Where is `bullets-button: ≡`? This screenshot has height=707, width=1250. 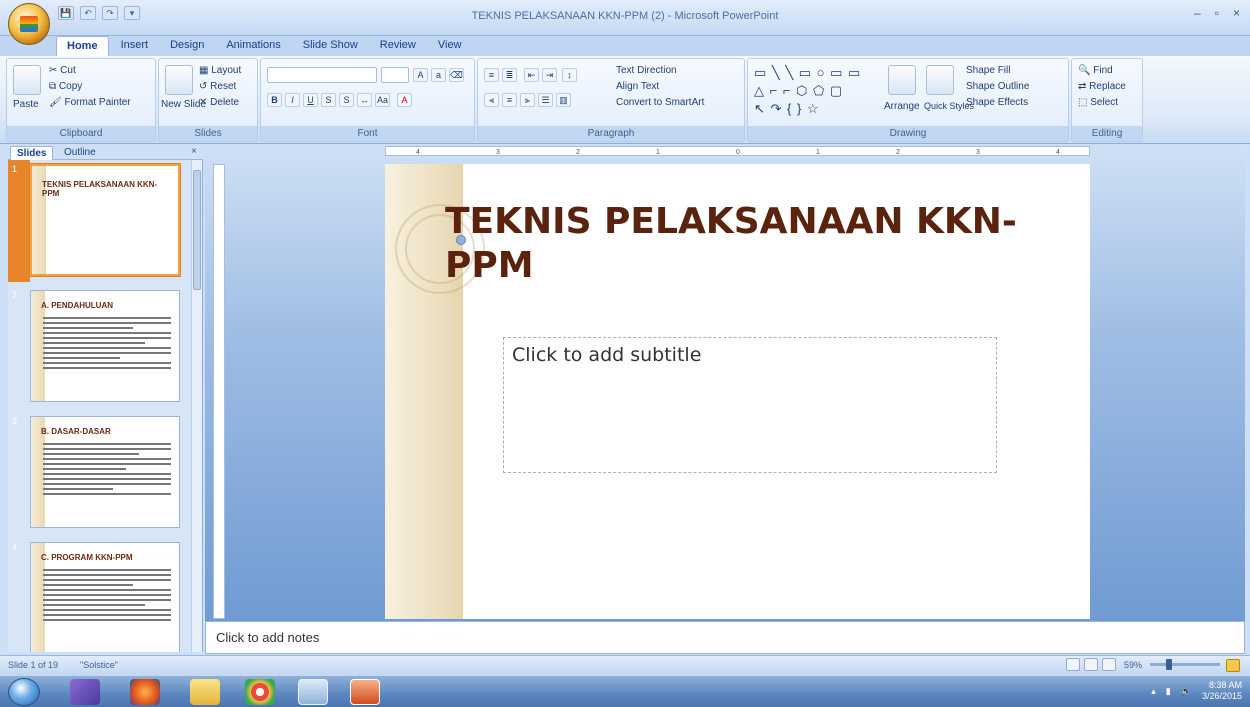
bullets-button: ≡ is located at coordinates (491, 75).